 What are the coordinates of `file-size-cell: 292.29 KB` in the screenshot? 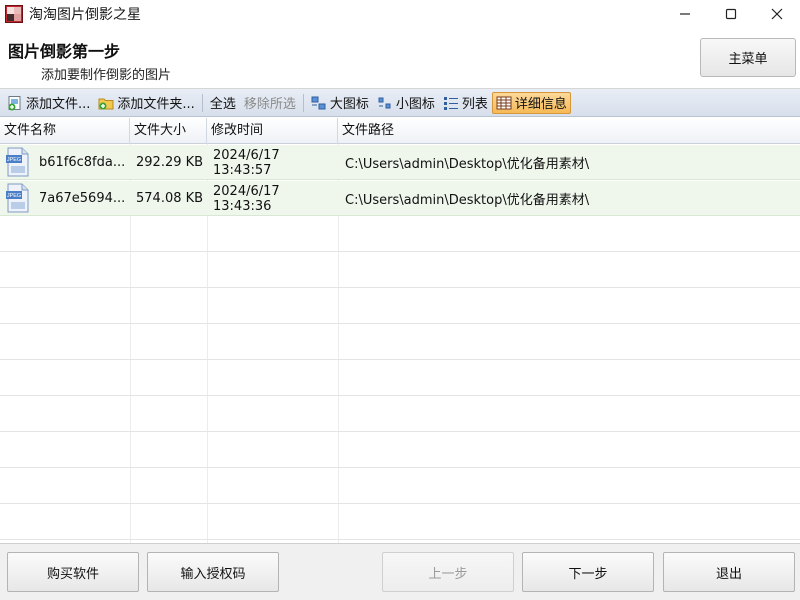 It's located at (170, 162).